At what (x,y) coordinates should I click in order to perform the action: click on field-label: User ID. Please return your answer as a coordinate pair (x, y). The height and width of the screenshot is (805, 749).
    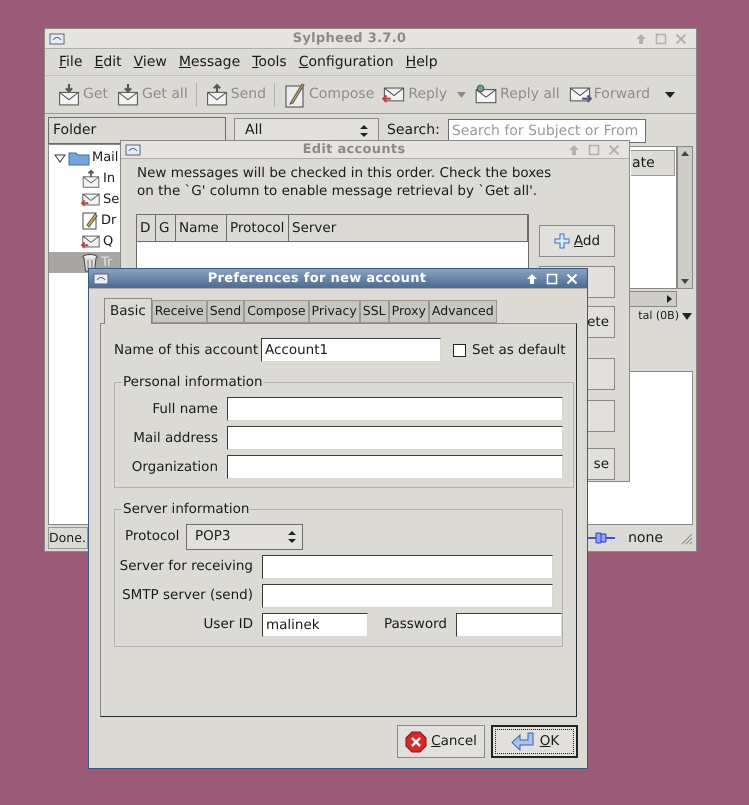
    Looking at the image, I should click on (227, 624).